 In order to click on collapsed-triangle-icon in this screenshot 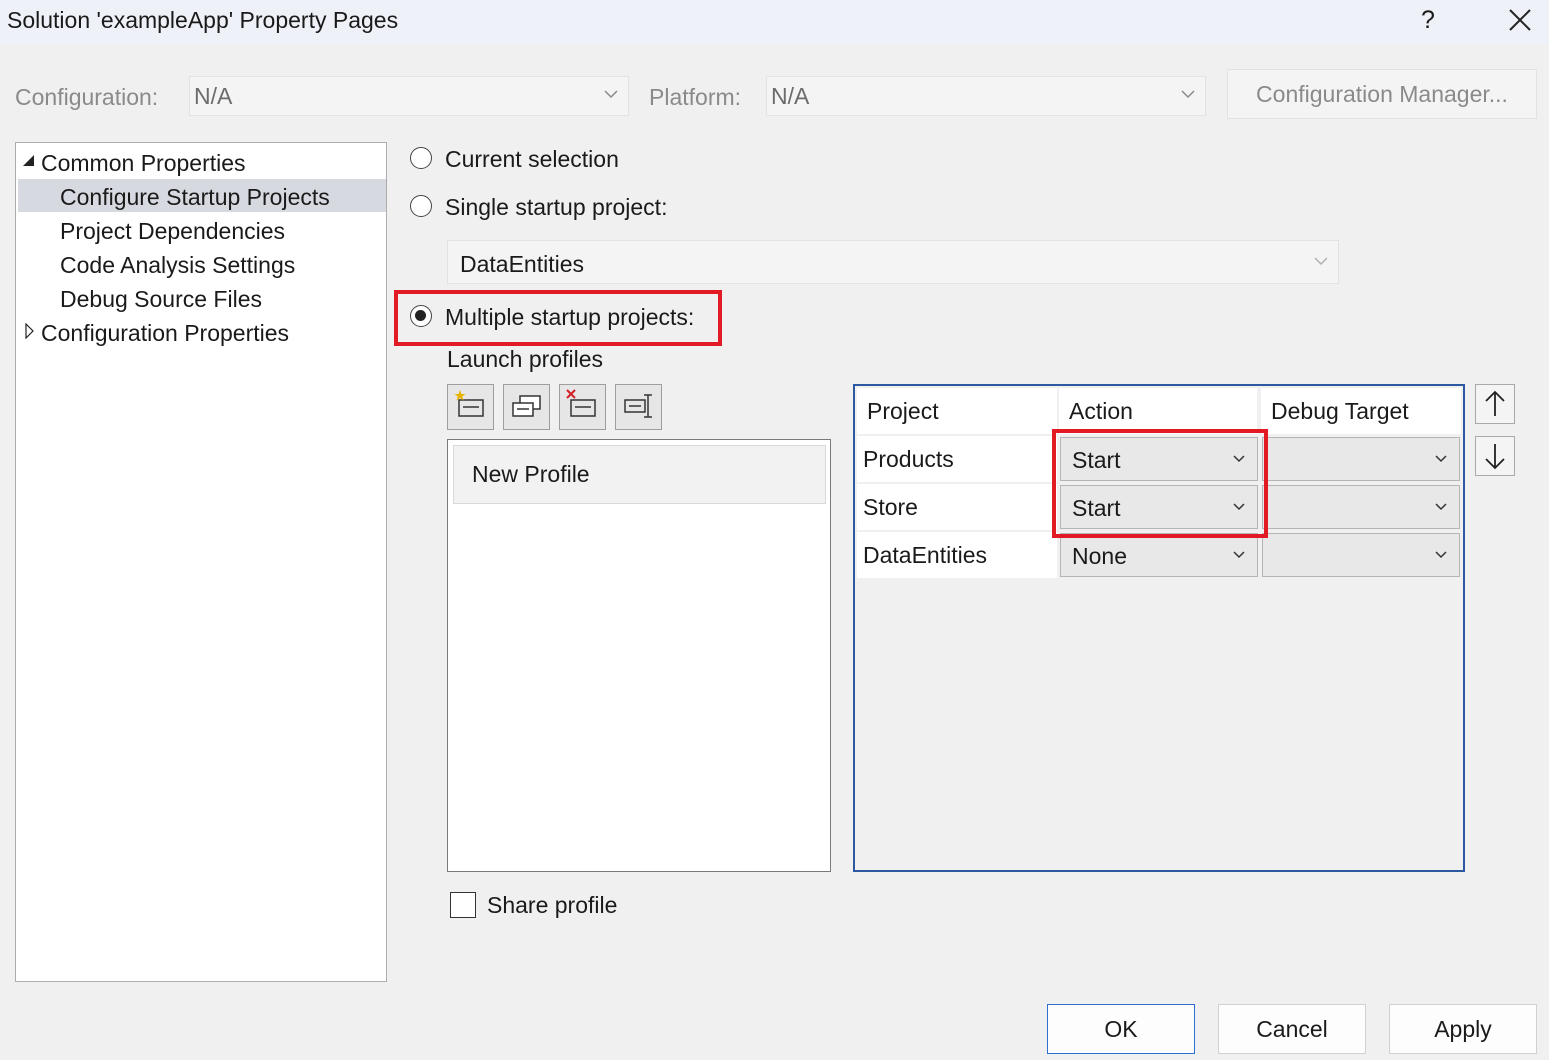, I will do `click(29, 331)`.